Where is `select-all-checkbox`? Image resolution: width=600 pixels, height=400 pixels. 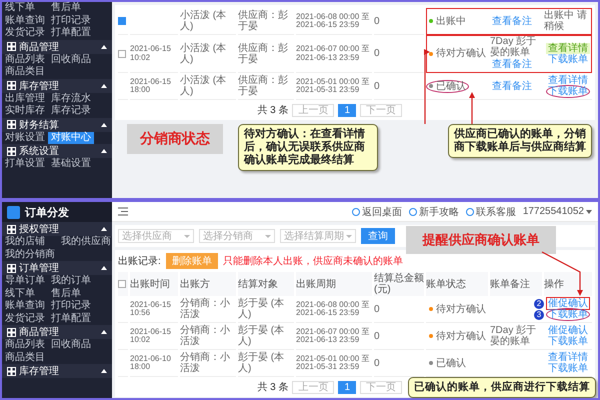 select-all-checkbox is located at coordinates (122, 284).